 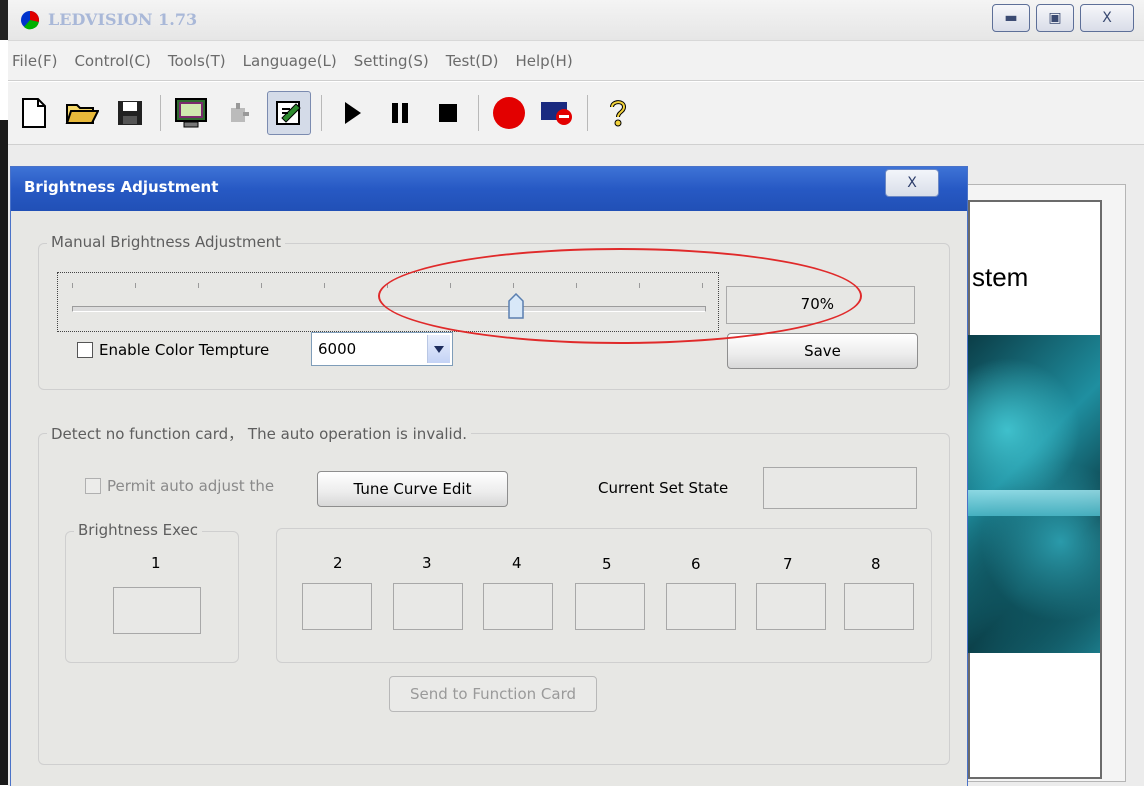 I want to click on menu-language: Language(L), so click(x=290, y=61).